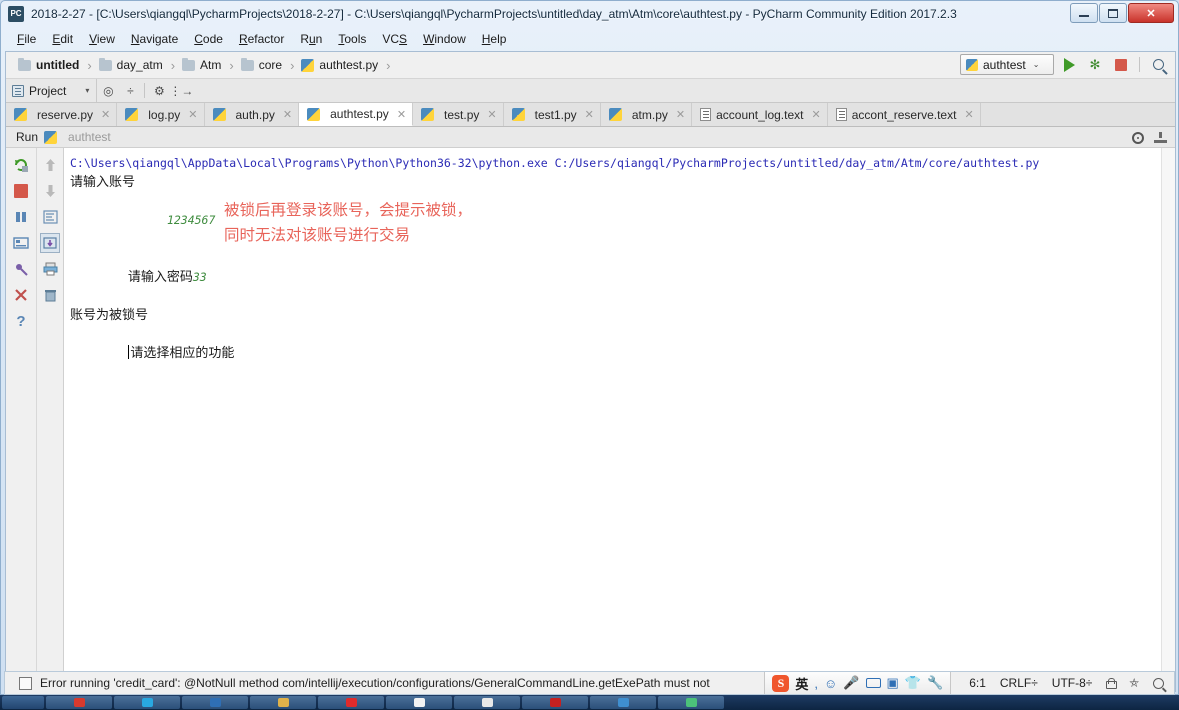 Image resolution: width=1179 pixels, height=710 pixels. Describe the element at coordinates (26, 39) in the screenshot. I see `menu-file: File` at that location.